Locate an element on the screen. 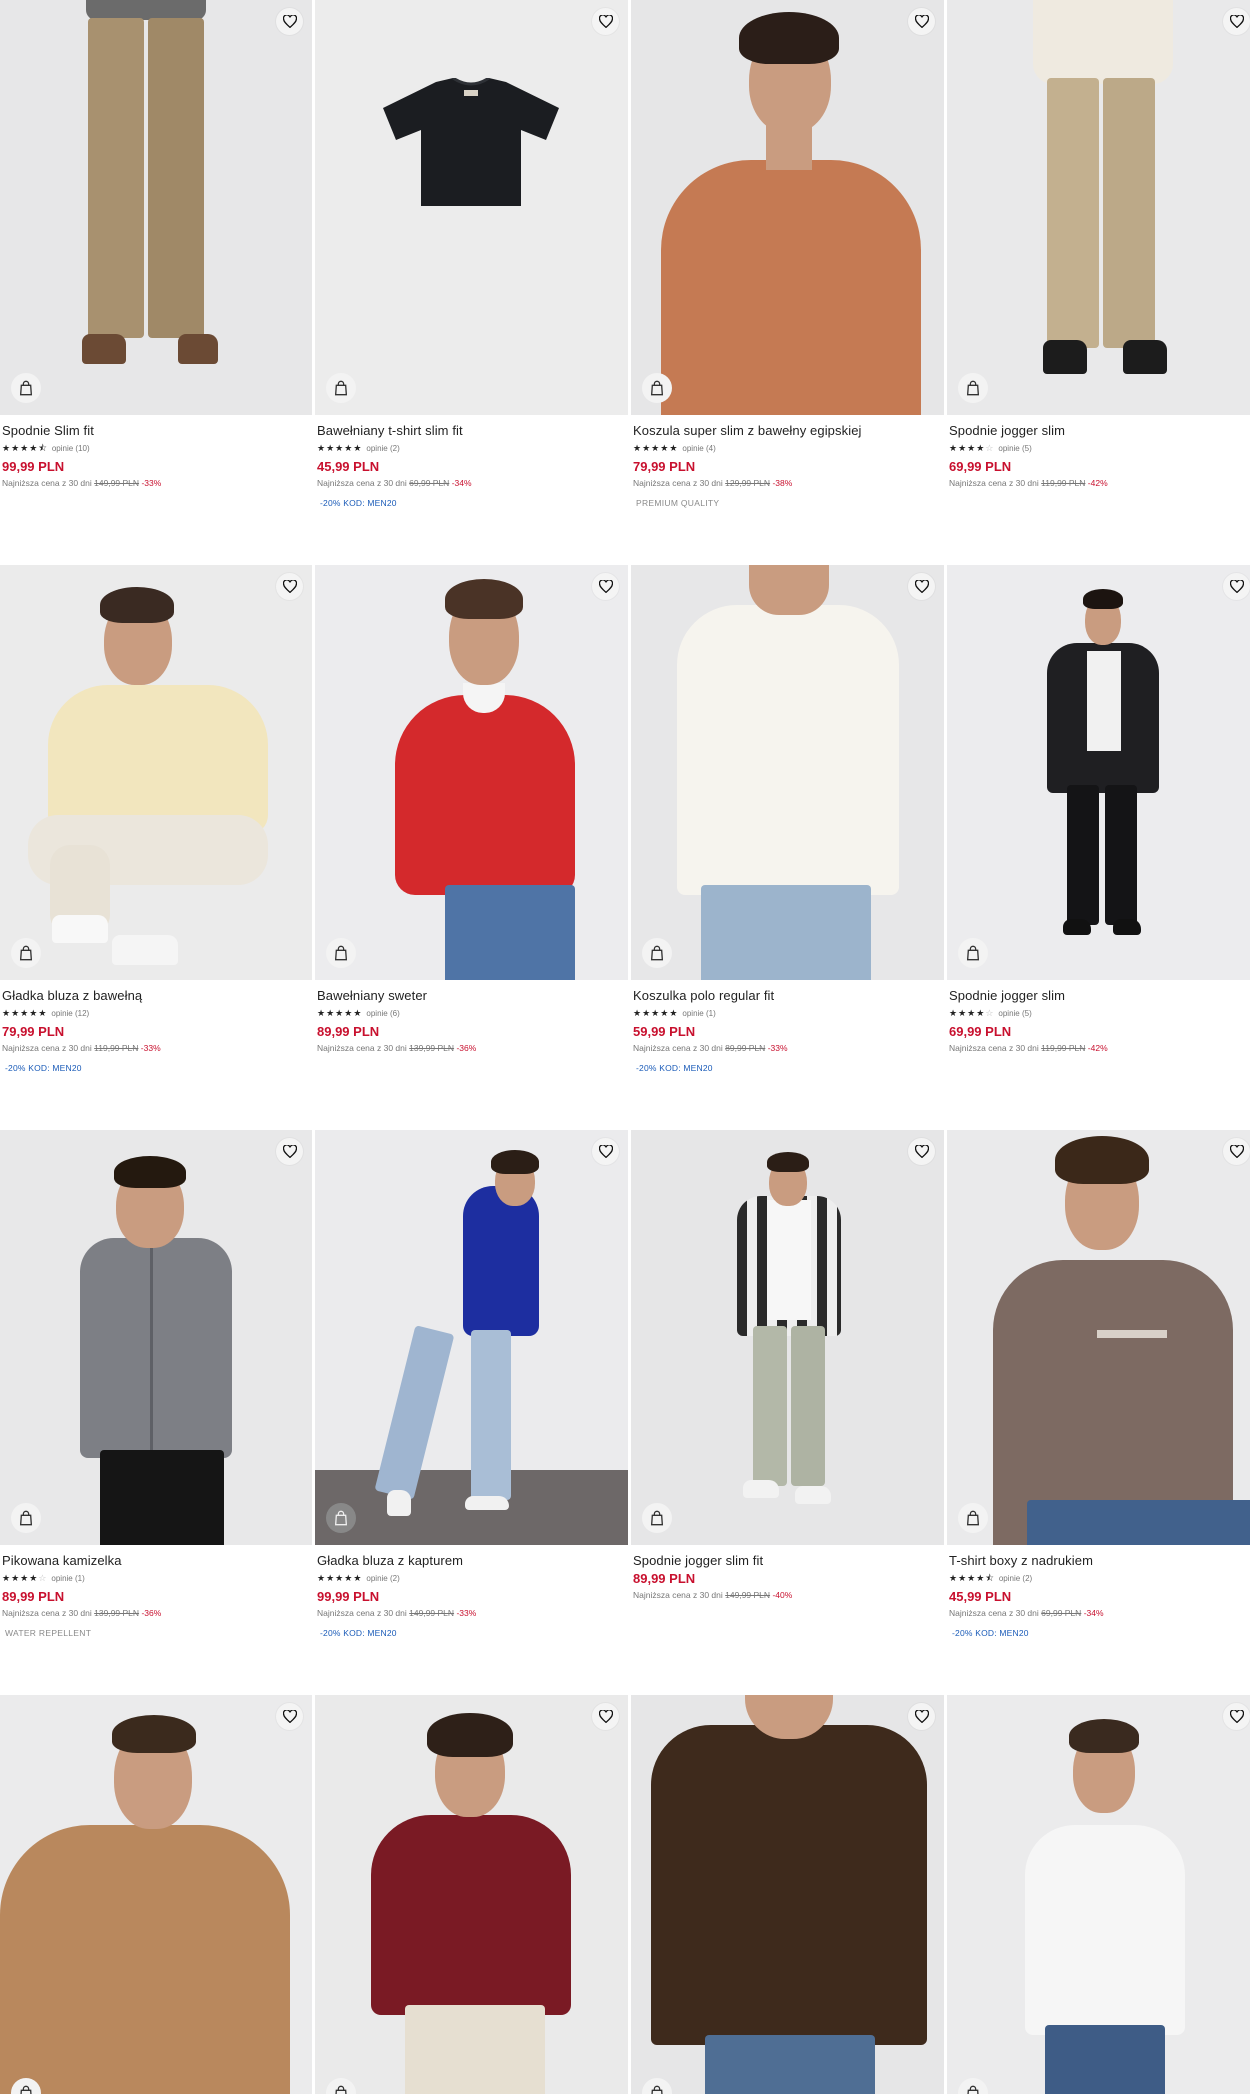 This screenshot has width=1250, height=2094. product-name: T-shirt boxy z nadrukiem is located at coordinates (1099, 1561).